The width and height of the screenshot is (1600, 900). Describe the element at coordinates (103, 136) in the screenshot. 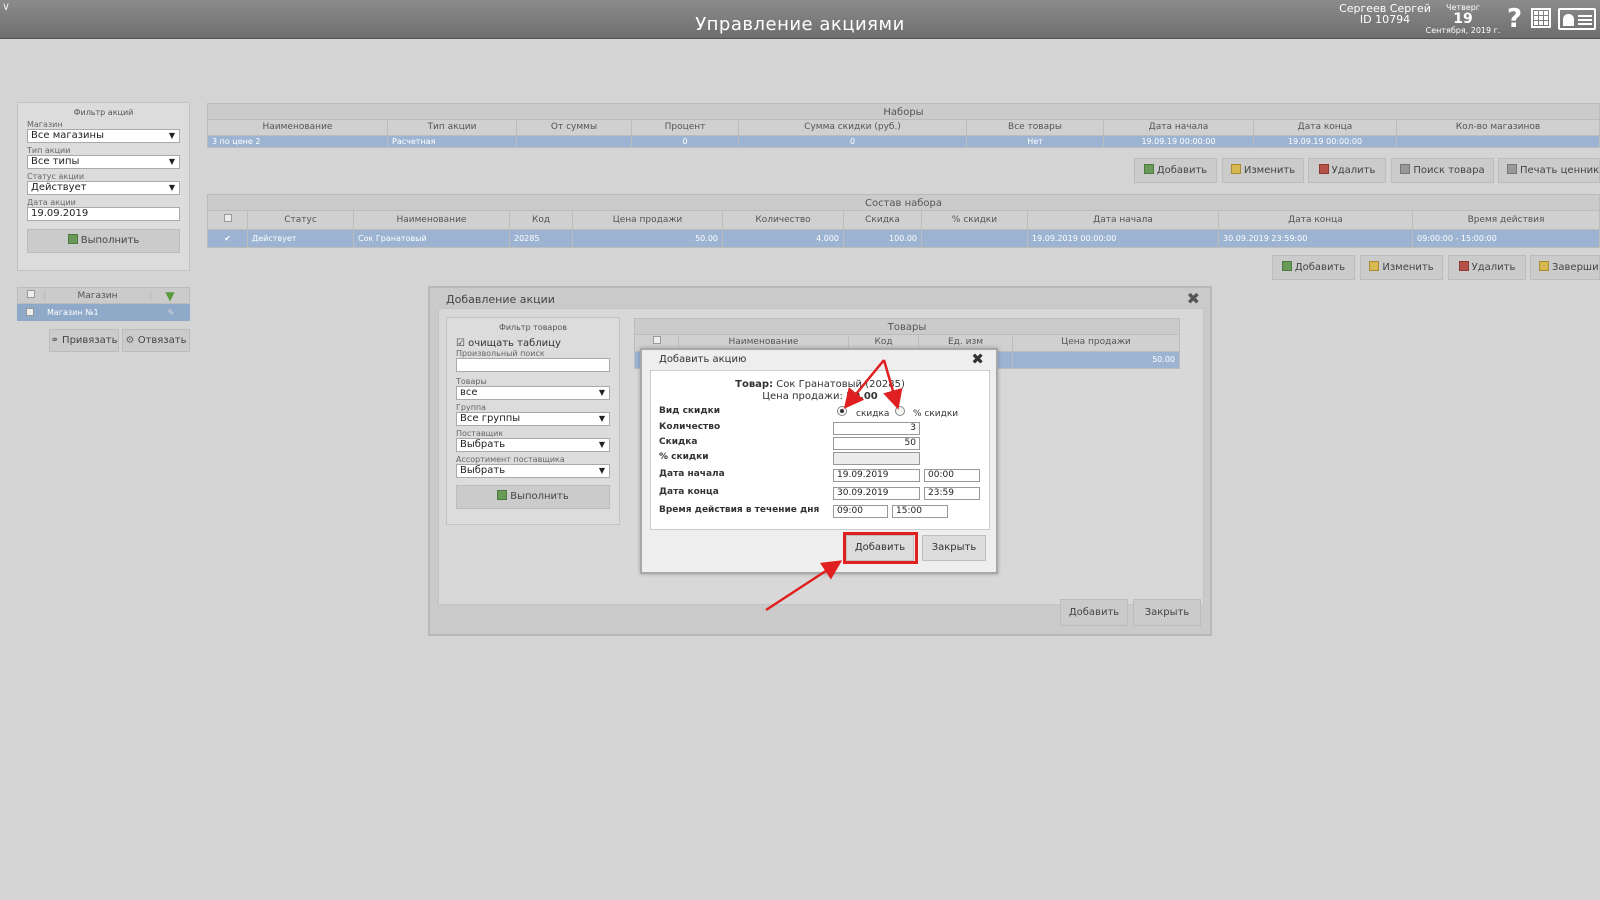

I see `store-select: Все магазины ▼` at that location.